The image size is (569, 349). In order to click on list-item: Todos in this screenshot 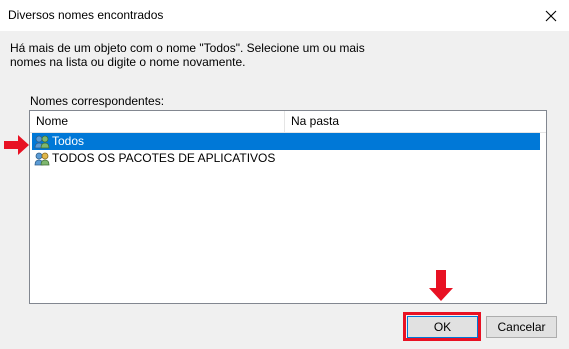, I will do `click(286, 141)`.